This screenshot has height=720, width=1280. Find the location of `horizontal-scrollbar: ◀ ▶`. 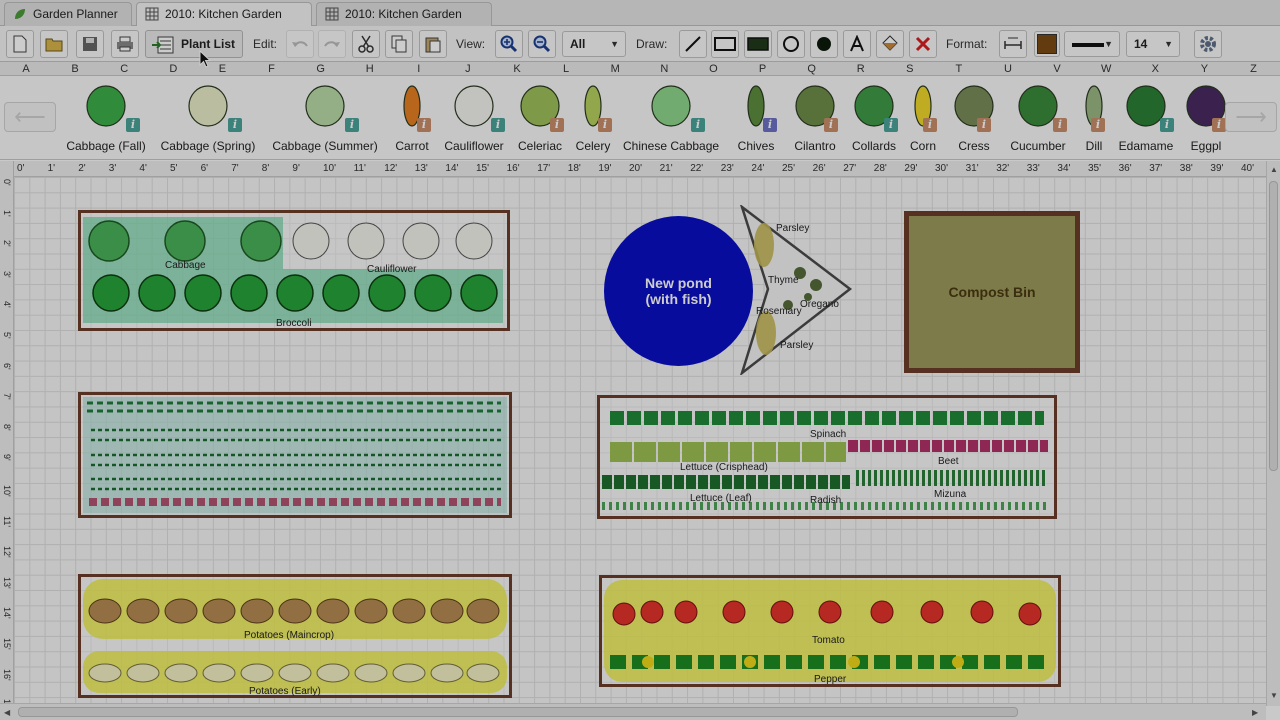

horizontal-scrollbar: ◀ ▶ is located at coordinates (633, 711).